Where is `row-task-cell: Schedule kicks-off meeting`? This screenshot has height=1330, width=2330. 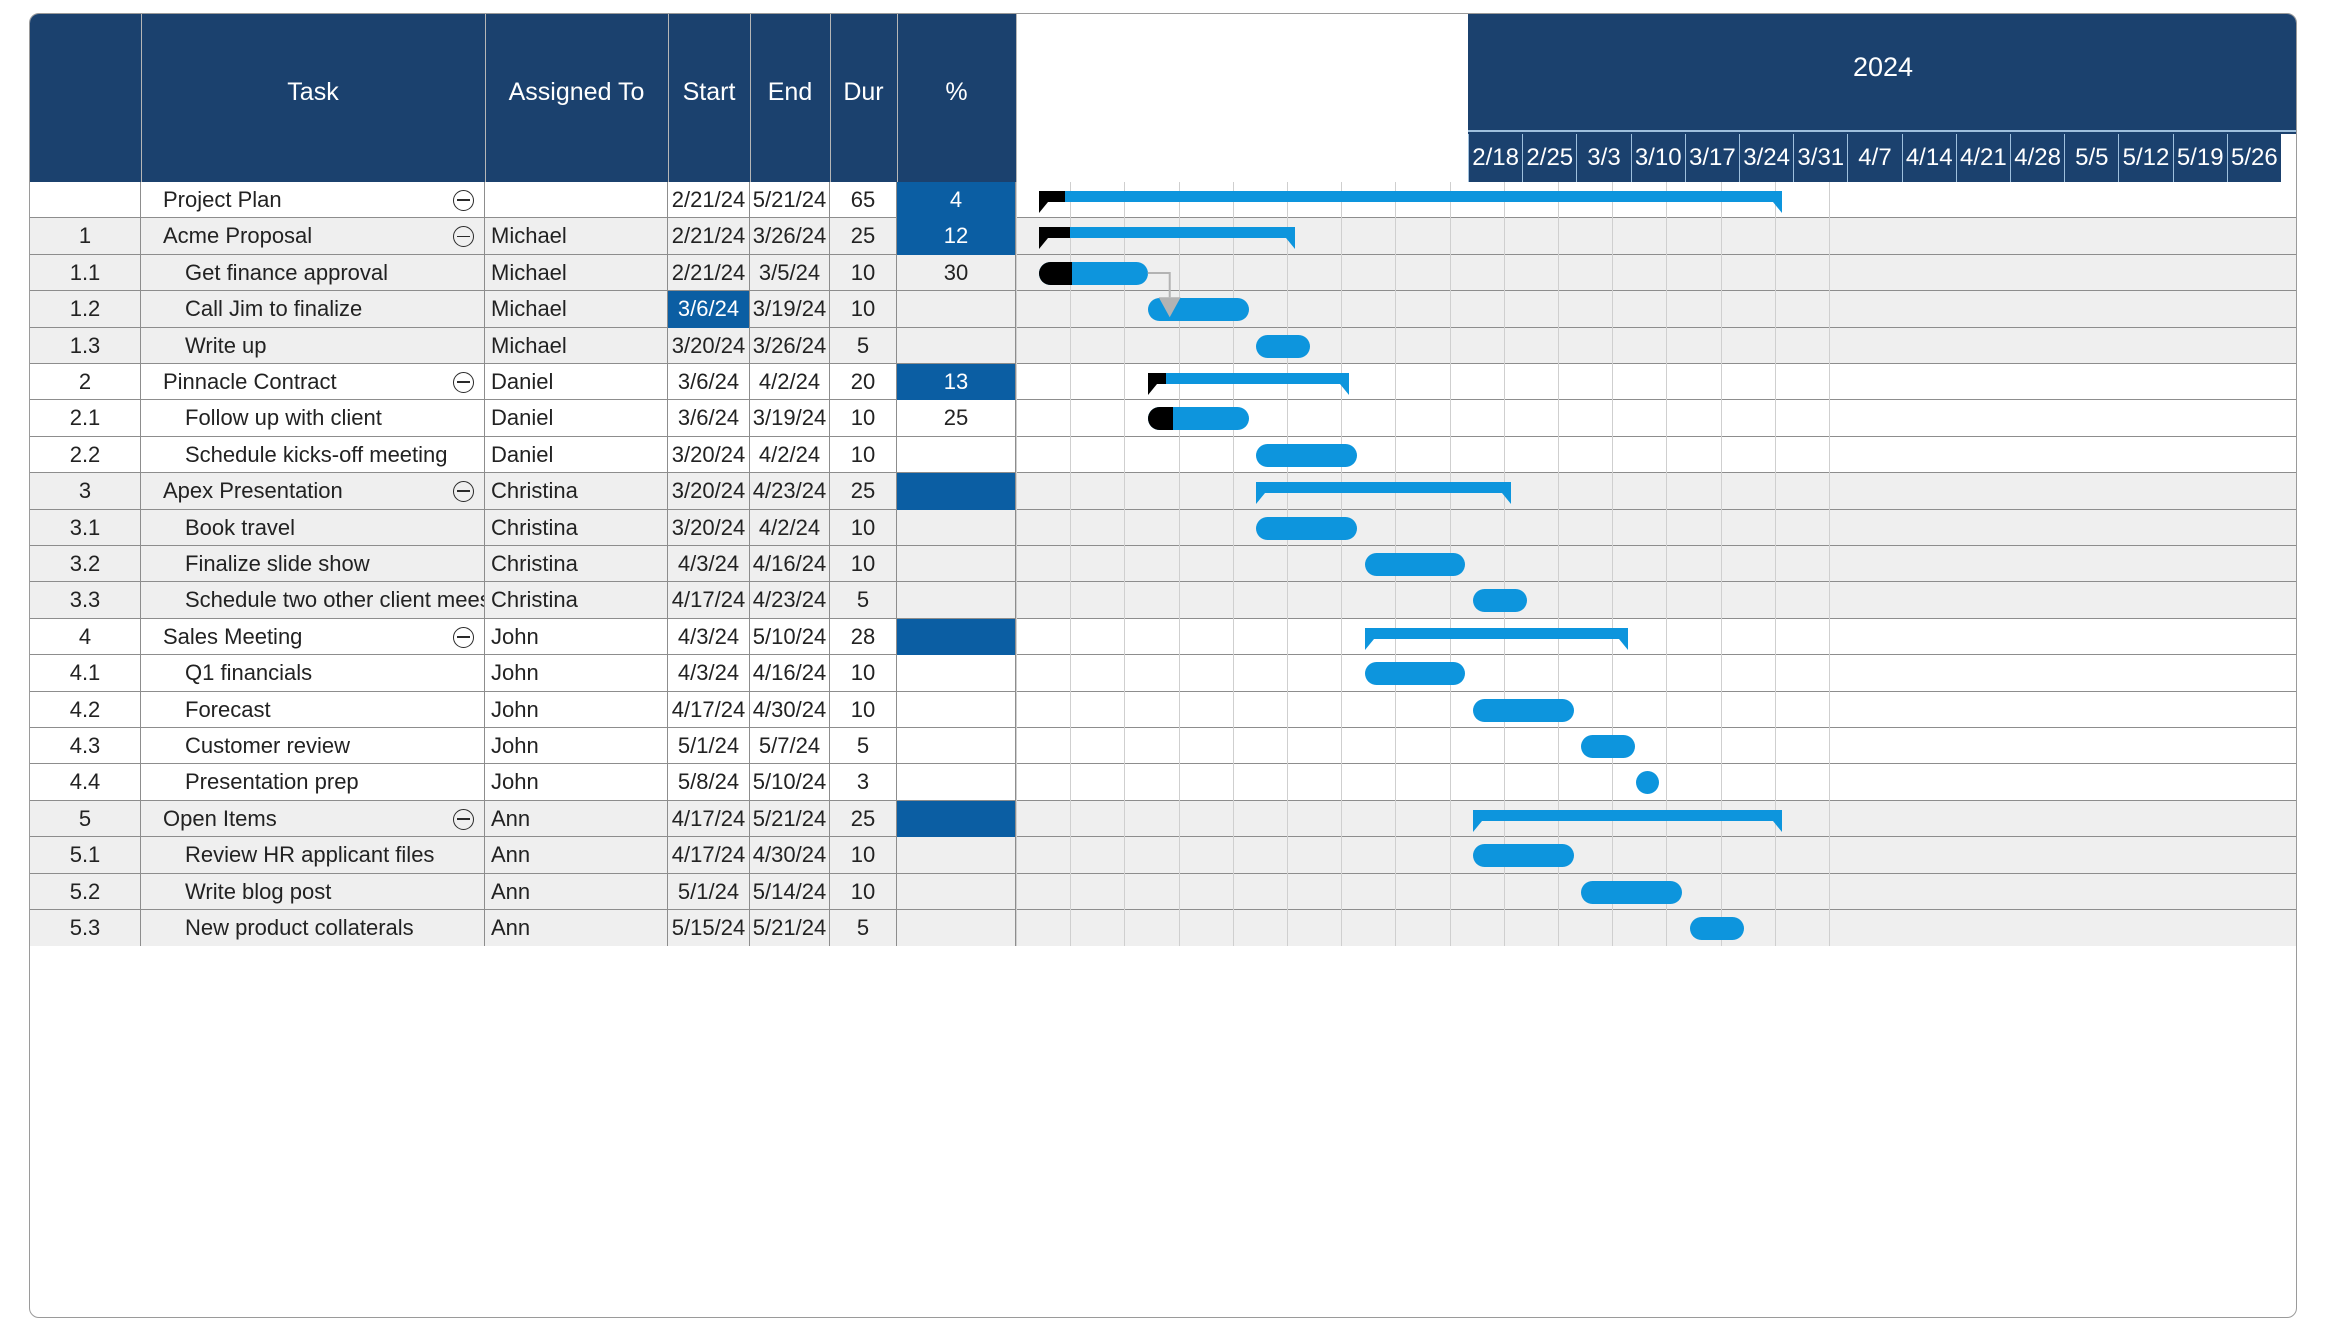 row-task-cell: Schedule kicks-off meeting is located at coordinates (313, 455).